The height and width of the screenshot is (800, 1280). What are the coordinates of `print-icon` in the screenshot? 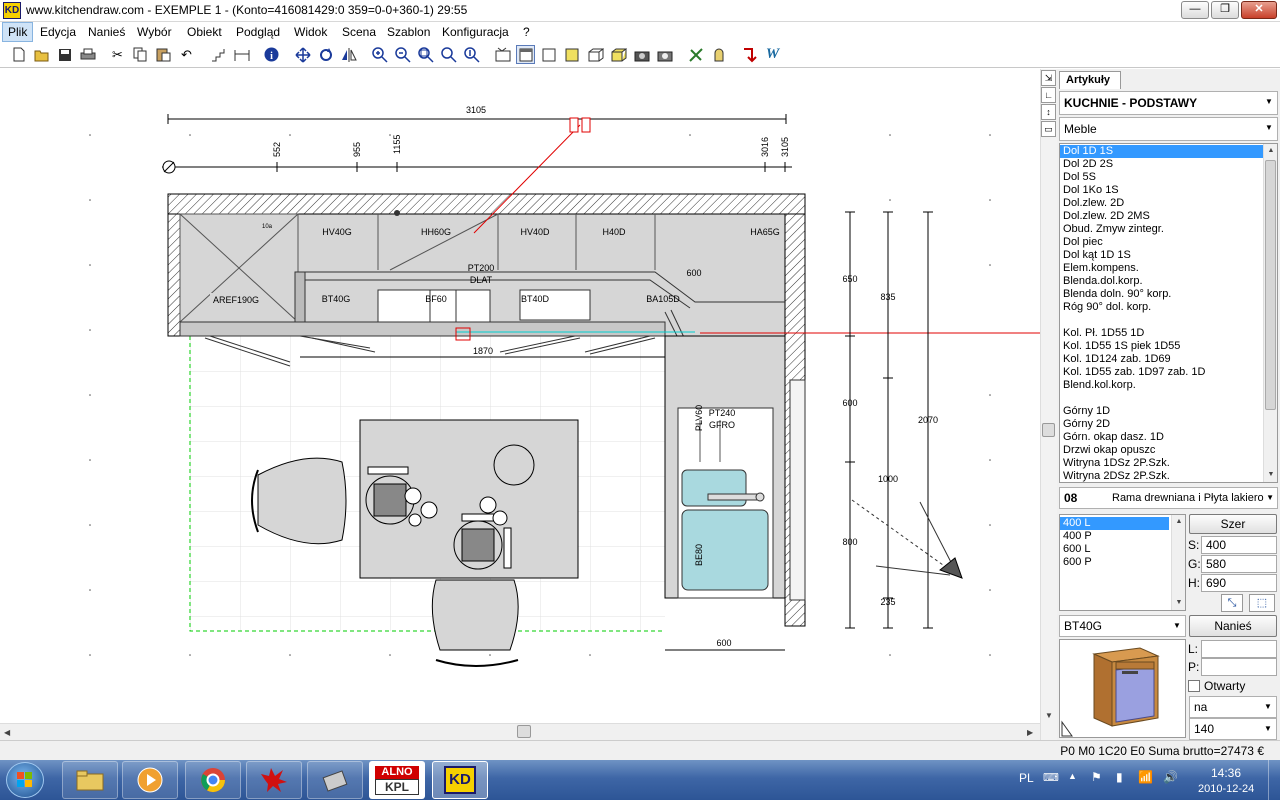 It's located at (87, 54).